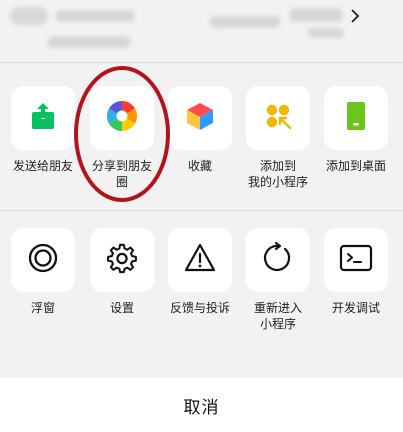  I want to click on add-to-desktop-button: 添加到桌面, so click(356, 130).